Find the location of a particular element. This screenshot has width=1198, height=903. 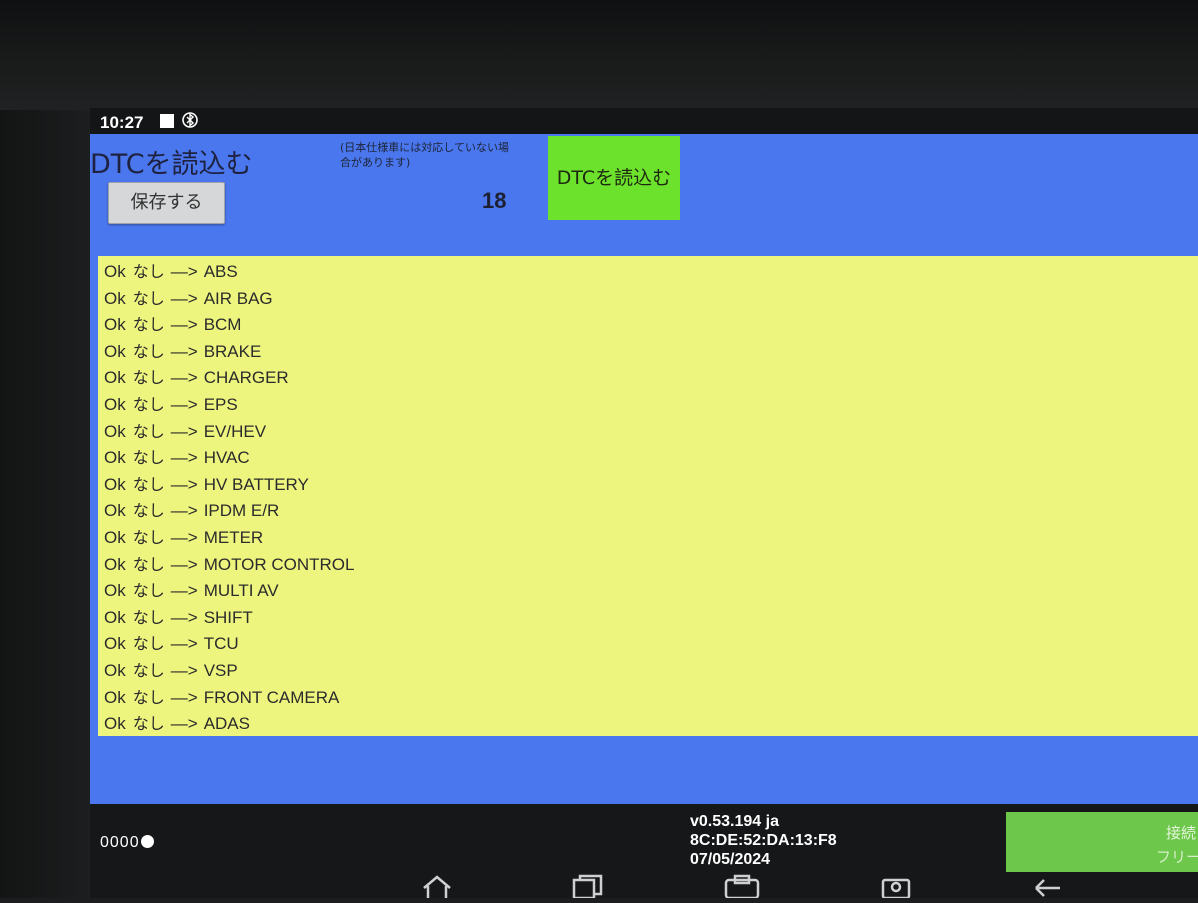

module-name: FRONT CAMERA is located at coordinates (271, 697).